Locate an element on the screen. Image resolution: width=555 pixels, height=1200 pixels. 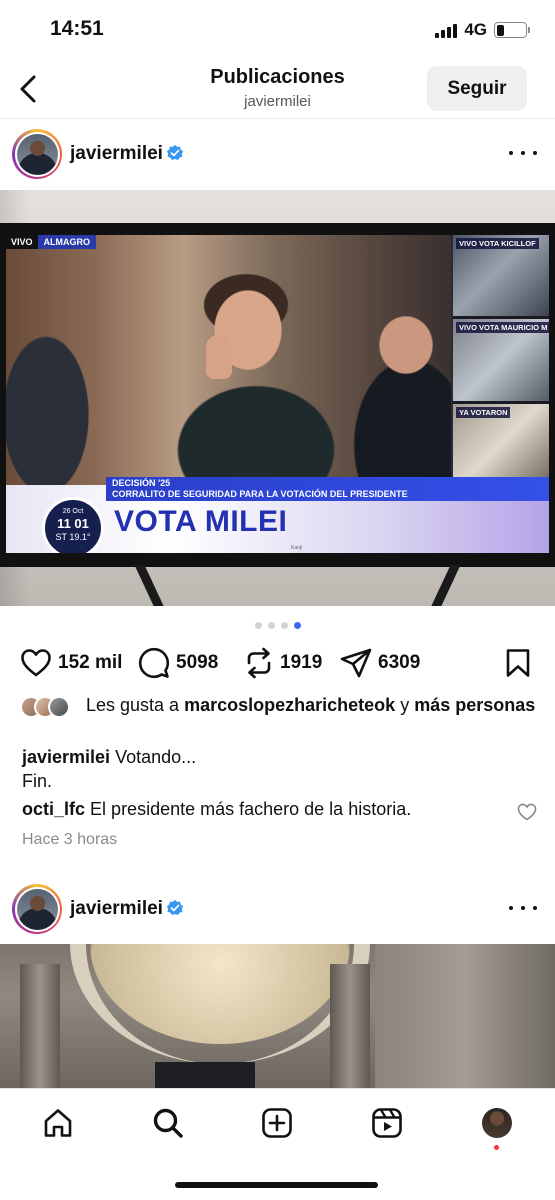
status-time: 14:51 is located at coordinates (77, 28).